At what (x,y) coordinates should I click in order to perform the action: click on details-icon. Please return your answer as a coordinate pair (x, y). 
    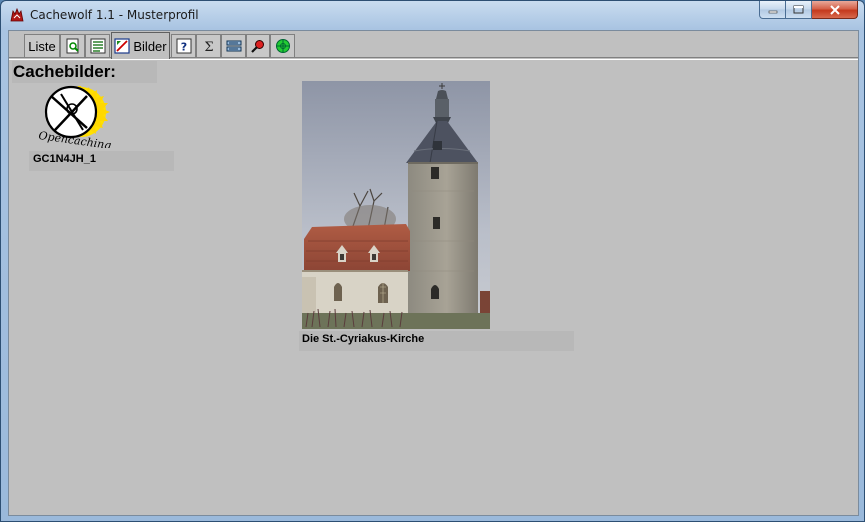
    Looking at the image, I should click on (72, 46).